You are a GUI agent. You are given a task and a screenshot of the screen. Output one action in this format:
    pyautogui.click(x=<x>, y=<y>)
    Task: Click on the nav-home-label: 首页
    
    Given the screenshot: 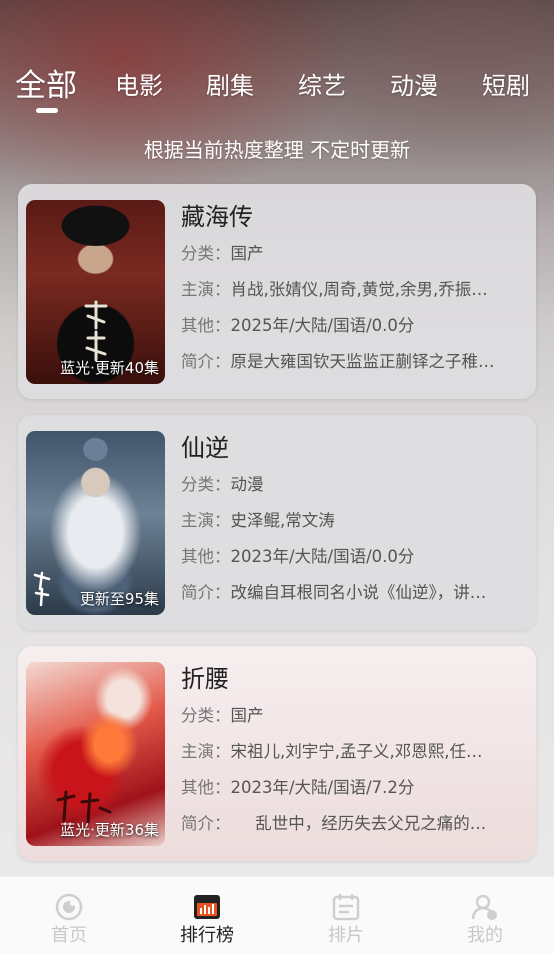 What is the action you would take?
    pyautogui.click(x=69, y=935)
    